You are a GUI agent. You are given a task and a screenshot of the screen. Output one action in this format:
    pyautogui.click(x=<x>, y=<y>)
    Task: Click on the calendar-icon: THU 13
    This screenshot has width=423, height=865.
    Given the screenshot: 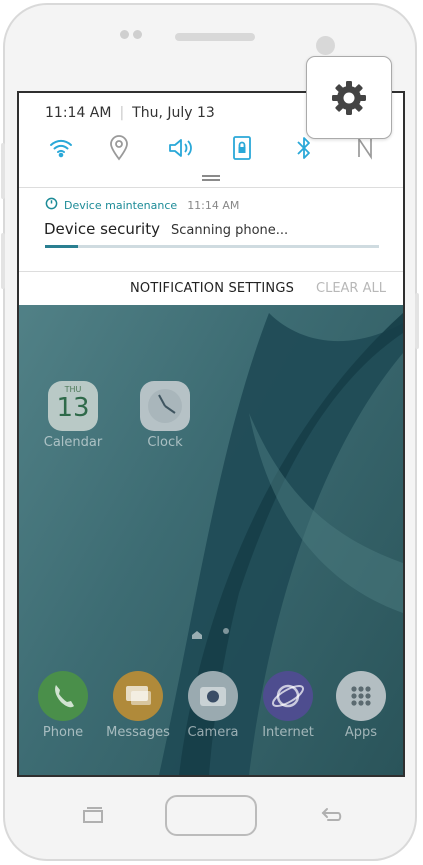 What is the action you would take?
    pyautogui.click(x=73, y=406)
    